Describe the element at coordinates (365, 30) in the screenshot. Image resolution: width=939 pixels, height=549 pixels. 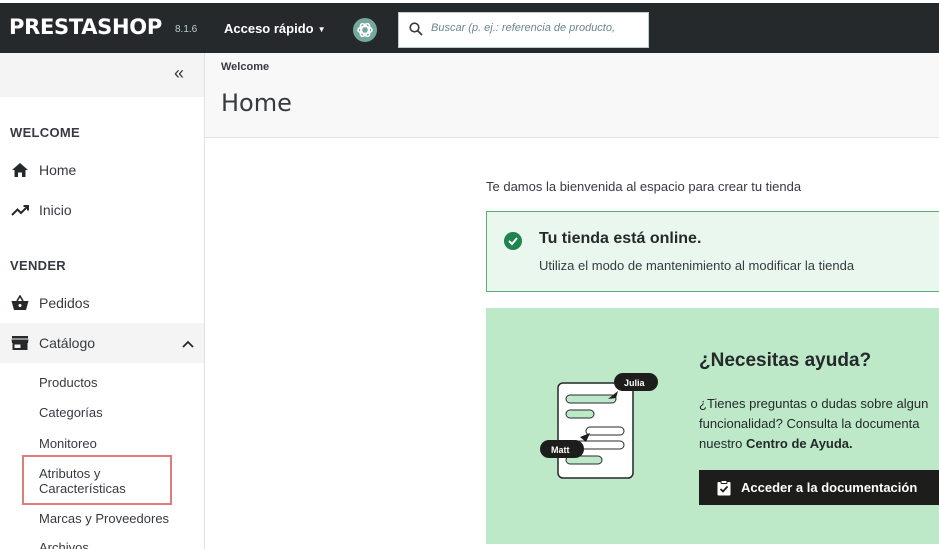
I see `chatgpt-icon` at that location.